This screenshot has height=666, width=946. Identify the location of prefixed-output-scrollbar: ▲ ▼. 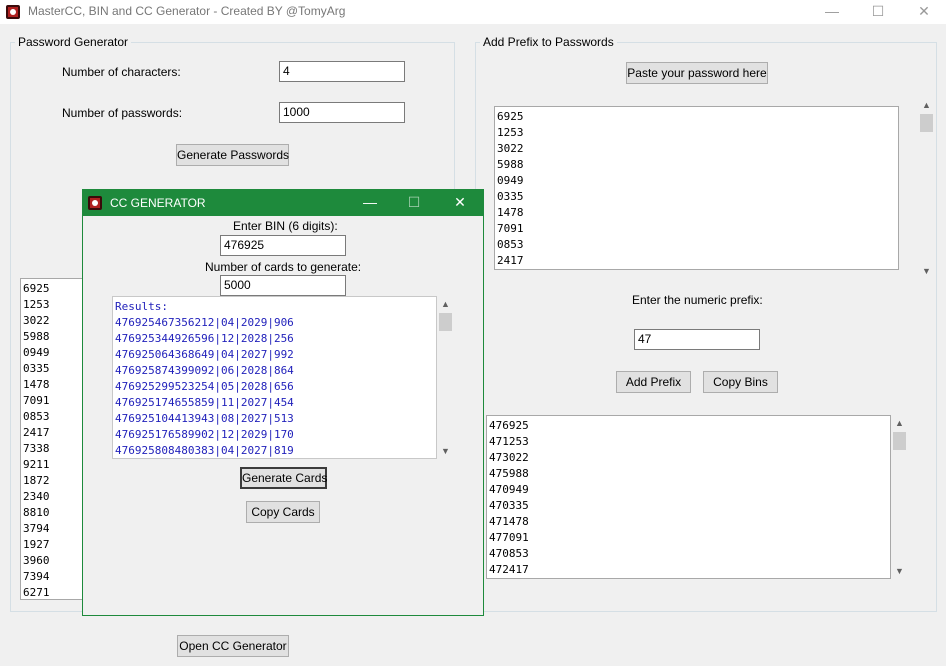
(899, 497).